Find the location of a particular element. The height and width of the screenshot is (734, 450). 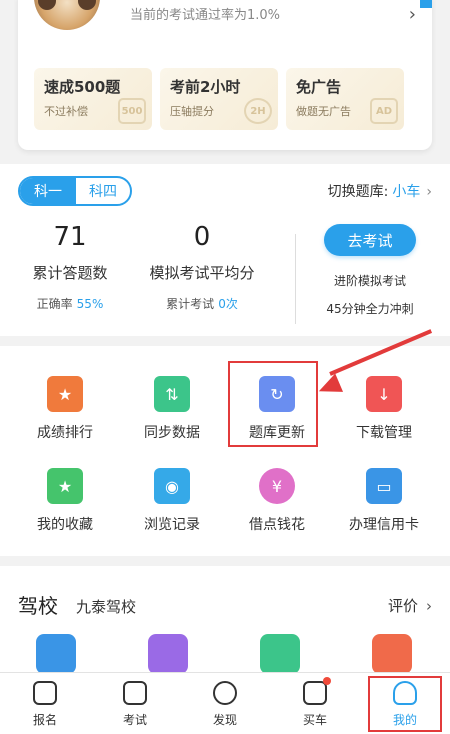

mock-score-value: 0 is located at coordinates (202, 237).